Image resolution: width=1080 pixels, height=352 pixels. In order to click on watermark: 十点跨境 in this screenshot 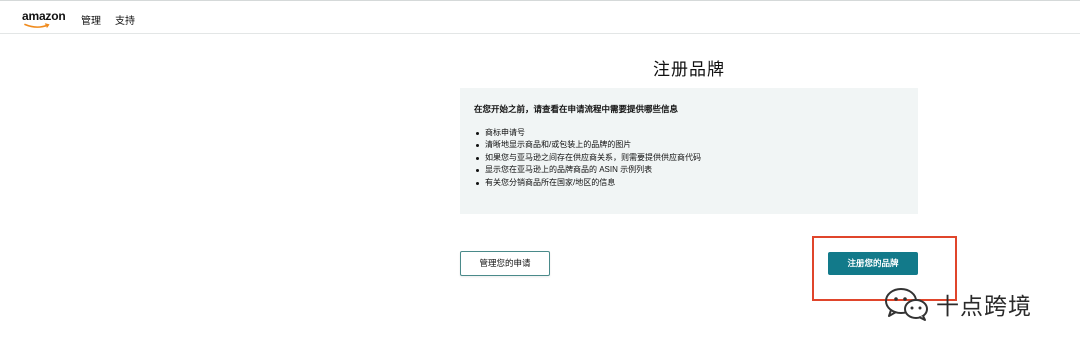, I will do `click(957, 304)`.